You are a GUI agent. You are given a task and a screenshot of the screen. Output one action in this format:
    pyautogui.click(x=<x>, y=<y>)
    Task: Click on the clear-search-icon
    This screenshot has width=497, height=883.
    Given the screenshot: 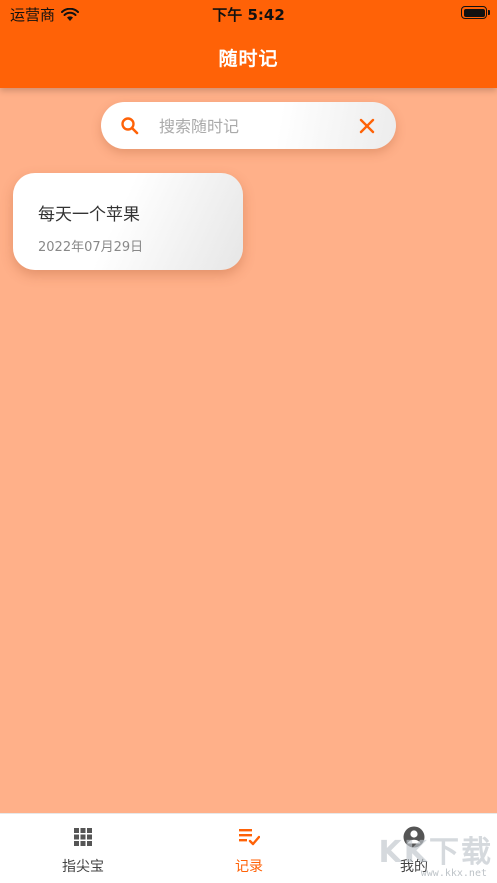 What is the action you would take?
    pyautogui.click(x=367, y=126)
    